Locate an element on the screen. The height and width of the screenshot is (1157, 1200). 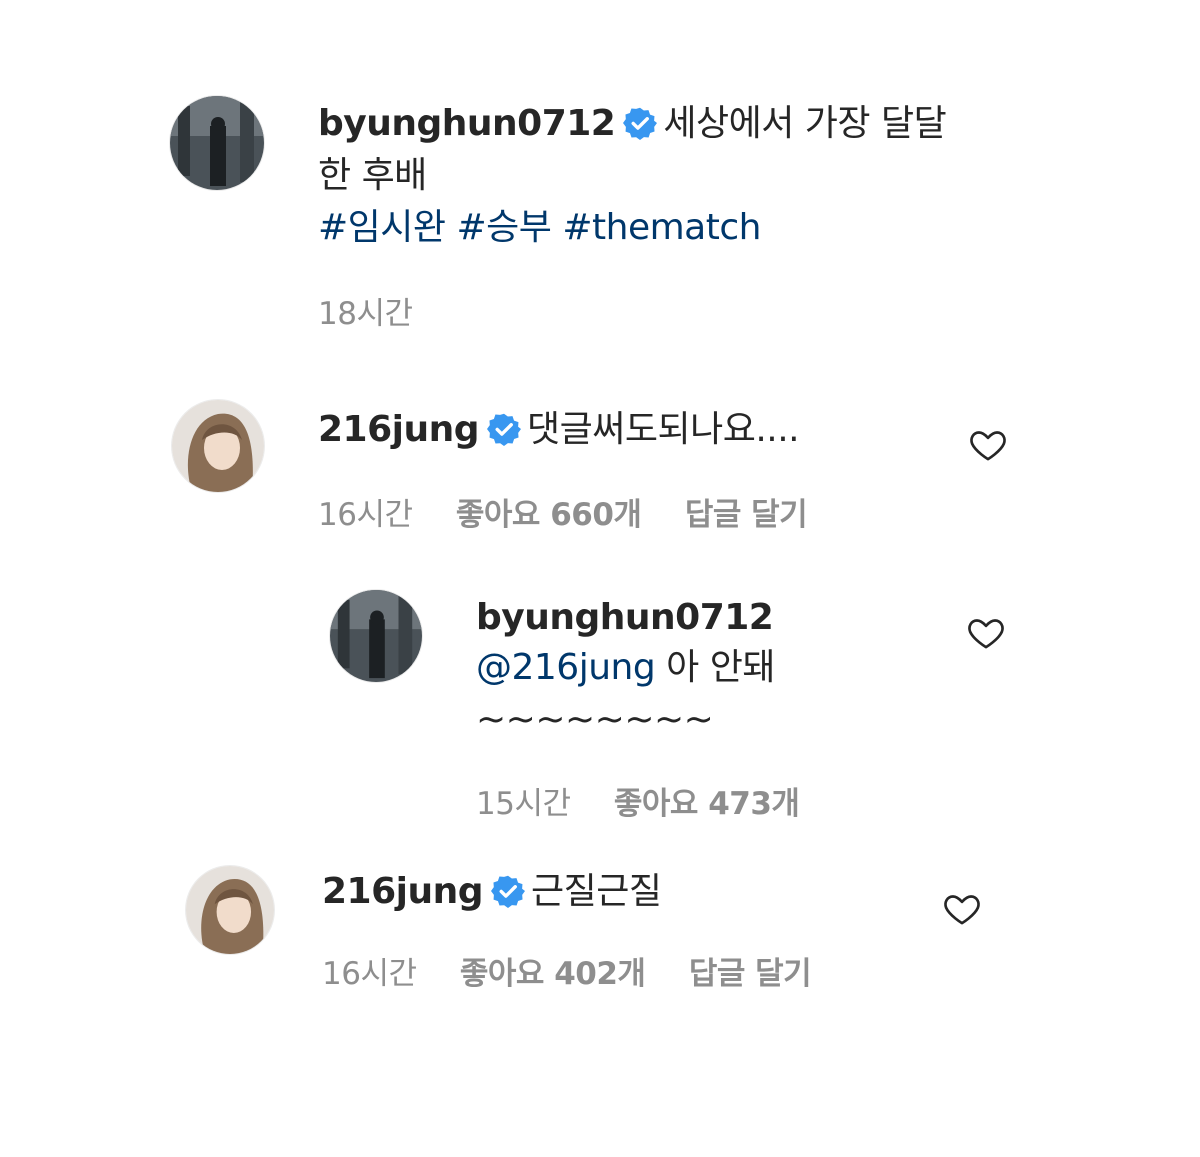
reply-username-line: byunghun0712 is located at coordinates (625, 618).